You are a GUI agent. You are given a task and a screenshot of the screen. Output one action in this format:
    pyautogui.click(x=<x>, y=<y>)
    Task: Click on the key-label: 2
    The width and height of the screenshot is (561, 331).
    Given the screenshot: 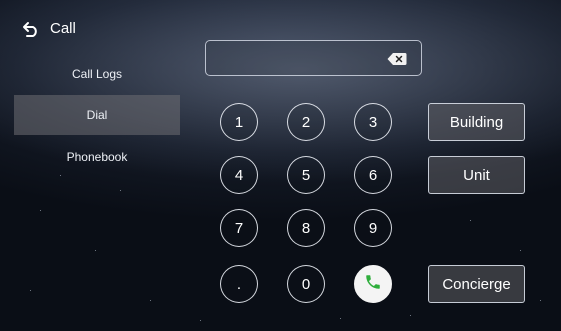 What is the action you would take?
    pyautogui.click(x=306, y=122)
    